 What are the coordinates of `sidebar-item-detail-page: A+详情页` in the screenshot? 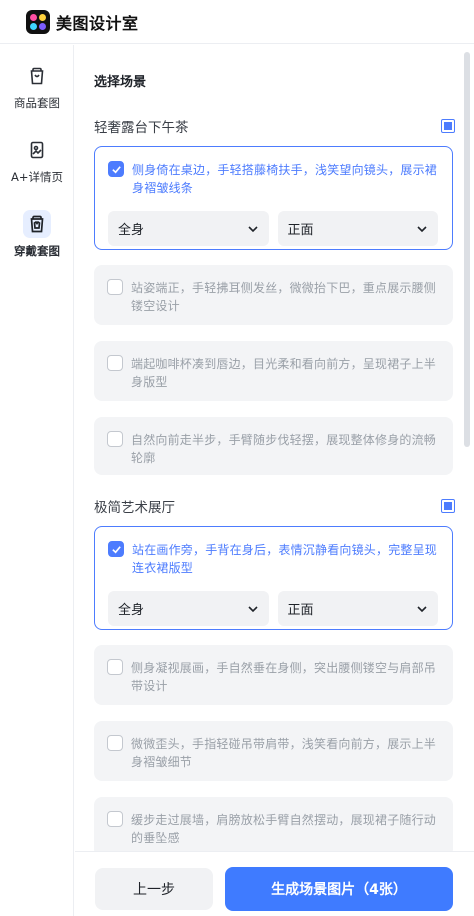 It's located at (37, 160).